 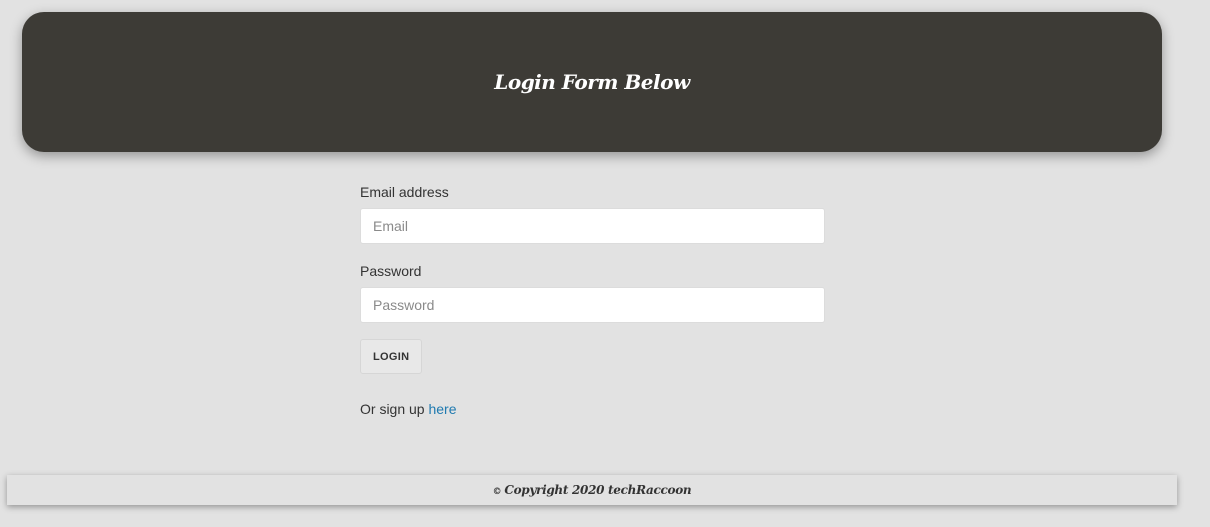 What do you see at coordinates (592, 226) in the screenshot?
I see `email-field` at bounding box center [592, 226].